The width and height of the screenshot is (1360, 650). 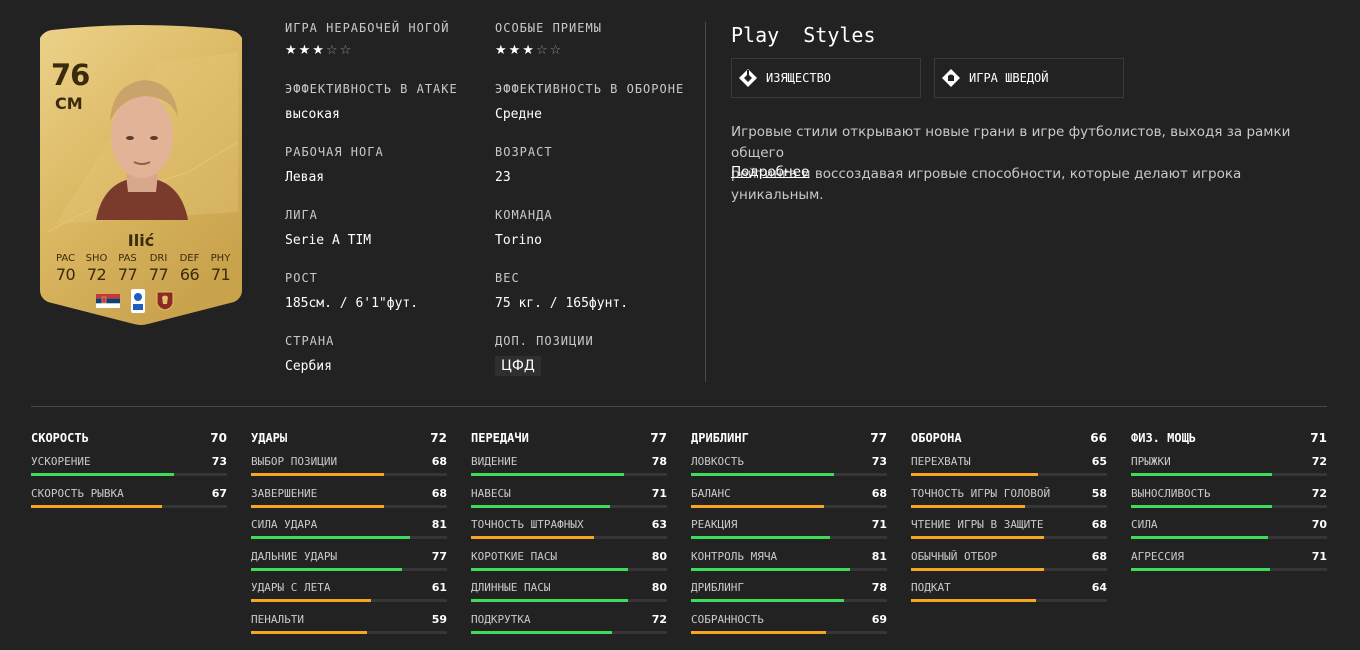 What do you see at coordinates (65, 268) in the screenshot?
I see `card-stat: PAC 70` at bounding box center [65, 268].